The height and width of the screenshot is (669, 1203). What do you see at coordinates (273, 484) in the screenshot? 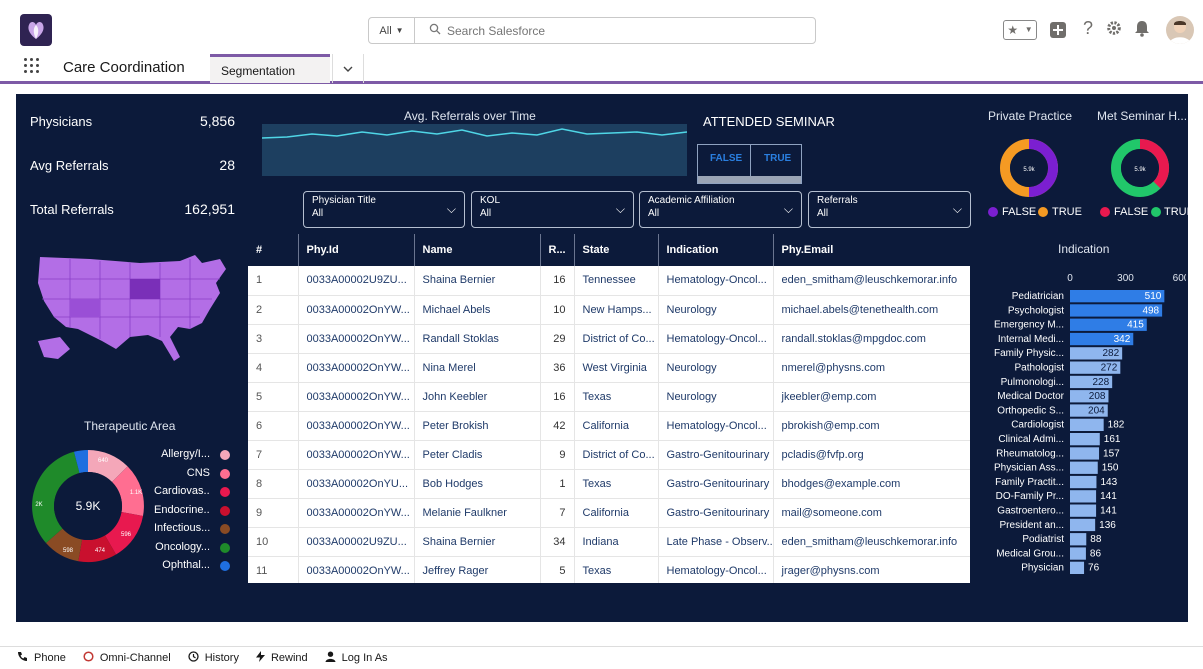
I see `table-cell: 8` at bounding box center [273, 484].